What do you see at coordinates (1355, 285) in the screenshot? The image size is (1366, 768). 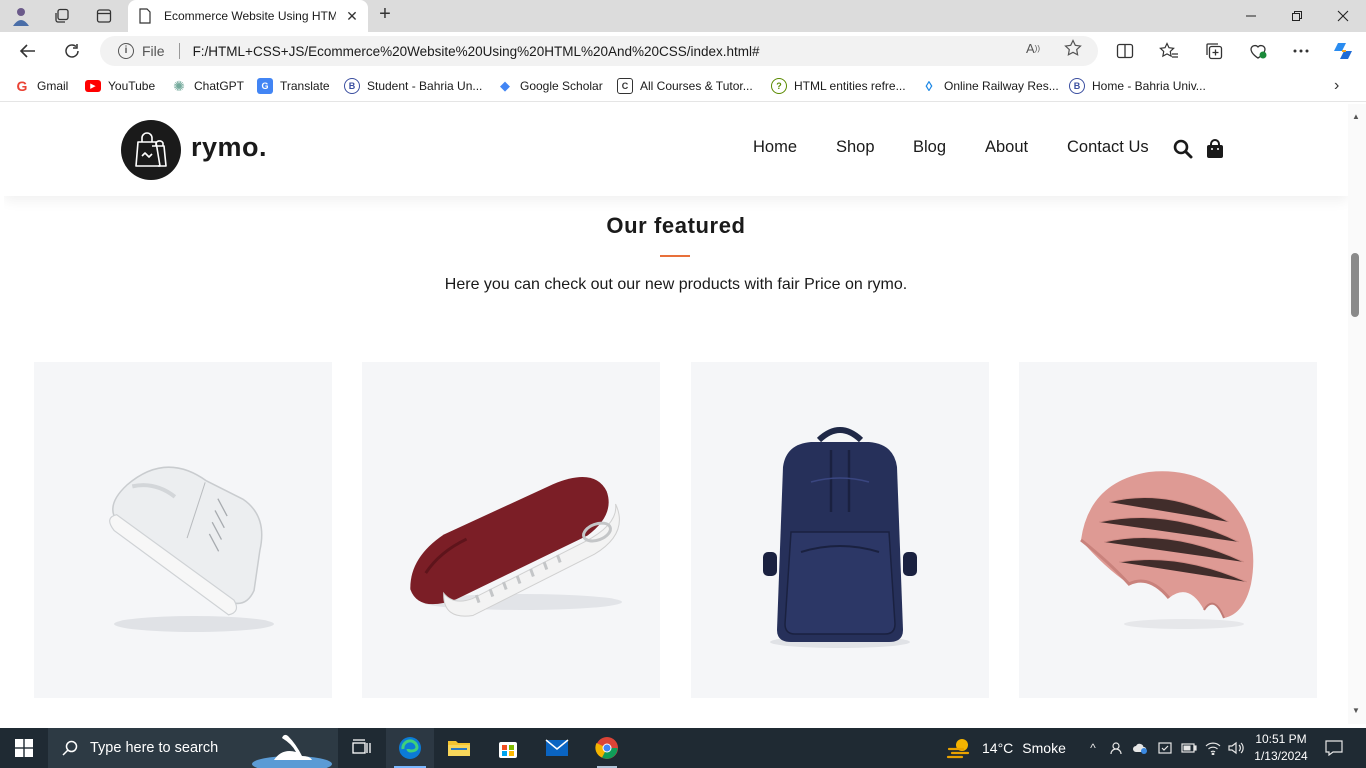 I see `scrollbar-thumb` at bounding box center [1355, 285].